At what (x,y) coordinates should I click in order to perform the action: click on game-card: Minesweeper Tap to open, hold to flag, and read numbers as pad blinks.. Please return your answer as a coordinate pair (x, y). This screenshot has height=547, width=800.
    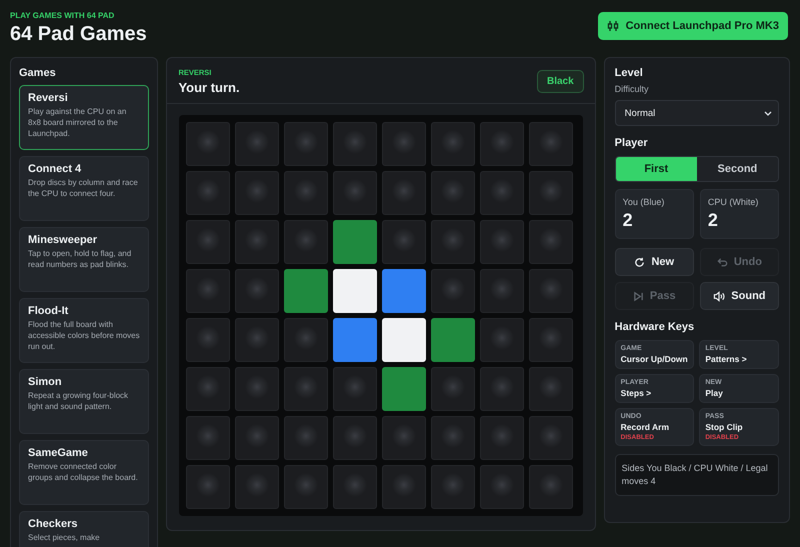
    Looking at the image, I should click on (84, 259).